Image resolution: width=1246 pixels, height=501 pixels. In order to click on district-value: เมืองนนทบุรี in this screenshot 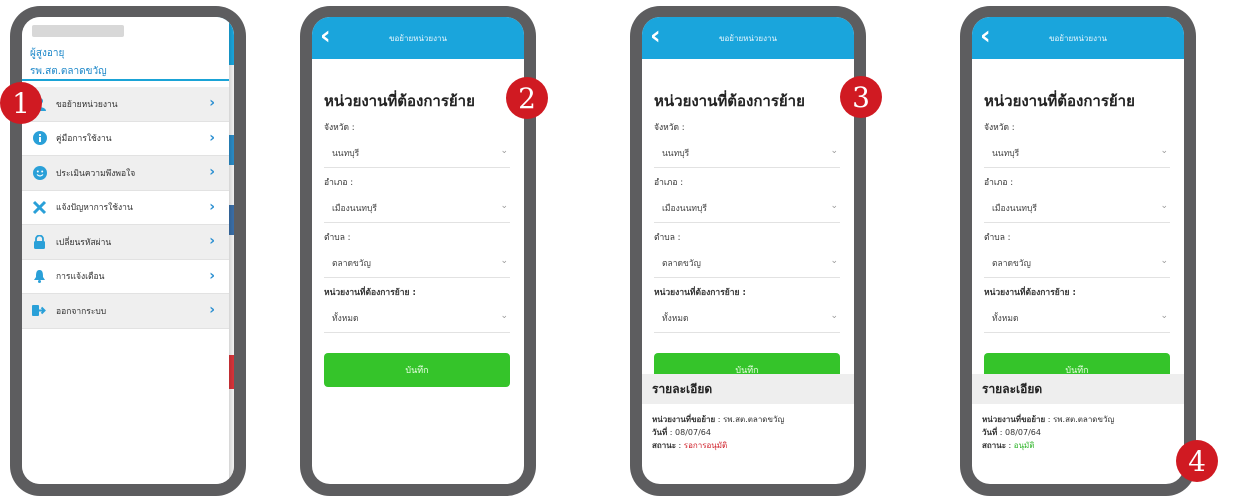, I will do `click(684, 208)`.